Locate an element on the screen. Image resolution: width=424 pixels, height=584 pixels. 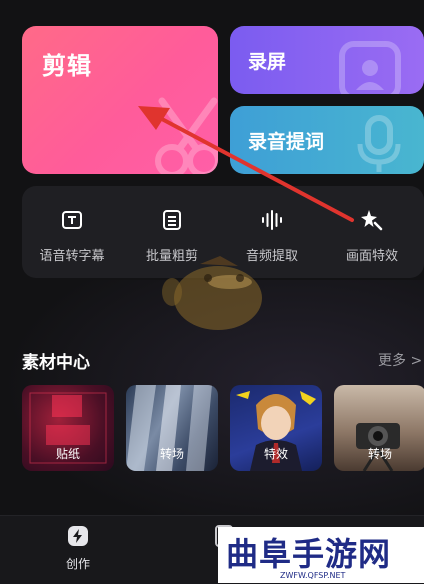
edit-card: 剪辑 is located at coordinates (120, 100).